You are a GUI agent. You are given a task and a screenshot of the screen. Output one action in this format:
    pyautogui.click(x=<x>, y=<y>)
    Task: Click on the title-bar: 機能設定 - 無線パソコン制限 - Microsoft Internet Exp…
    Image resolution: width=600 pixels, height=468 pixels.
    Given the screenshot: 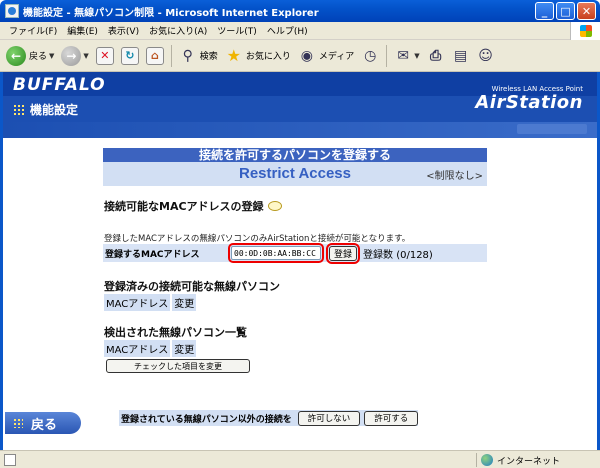 What is the action you would take?
    pyautogui.click(x=300, y=11)
    